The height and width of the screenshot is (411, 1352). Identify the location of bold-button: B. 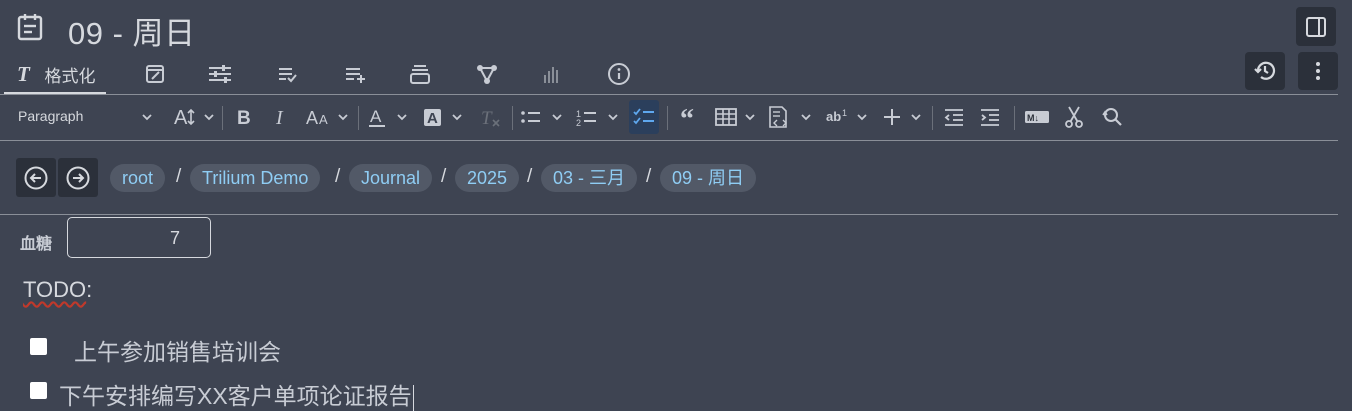
(244, 117).